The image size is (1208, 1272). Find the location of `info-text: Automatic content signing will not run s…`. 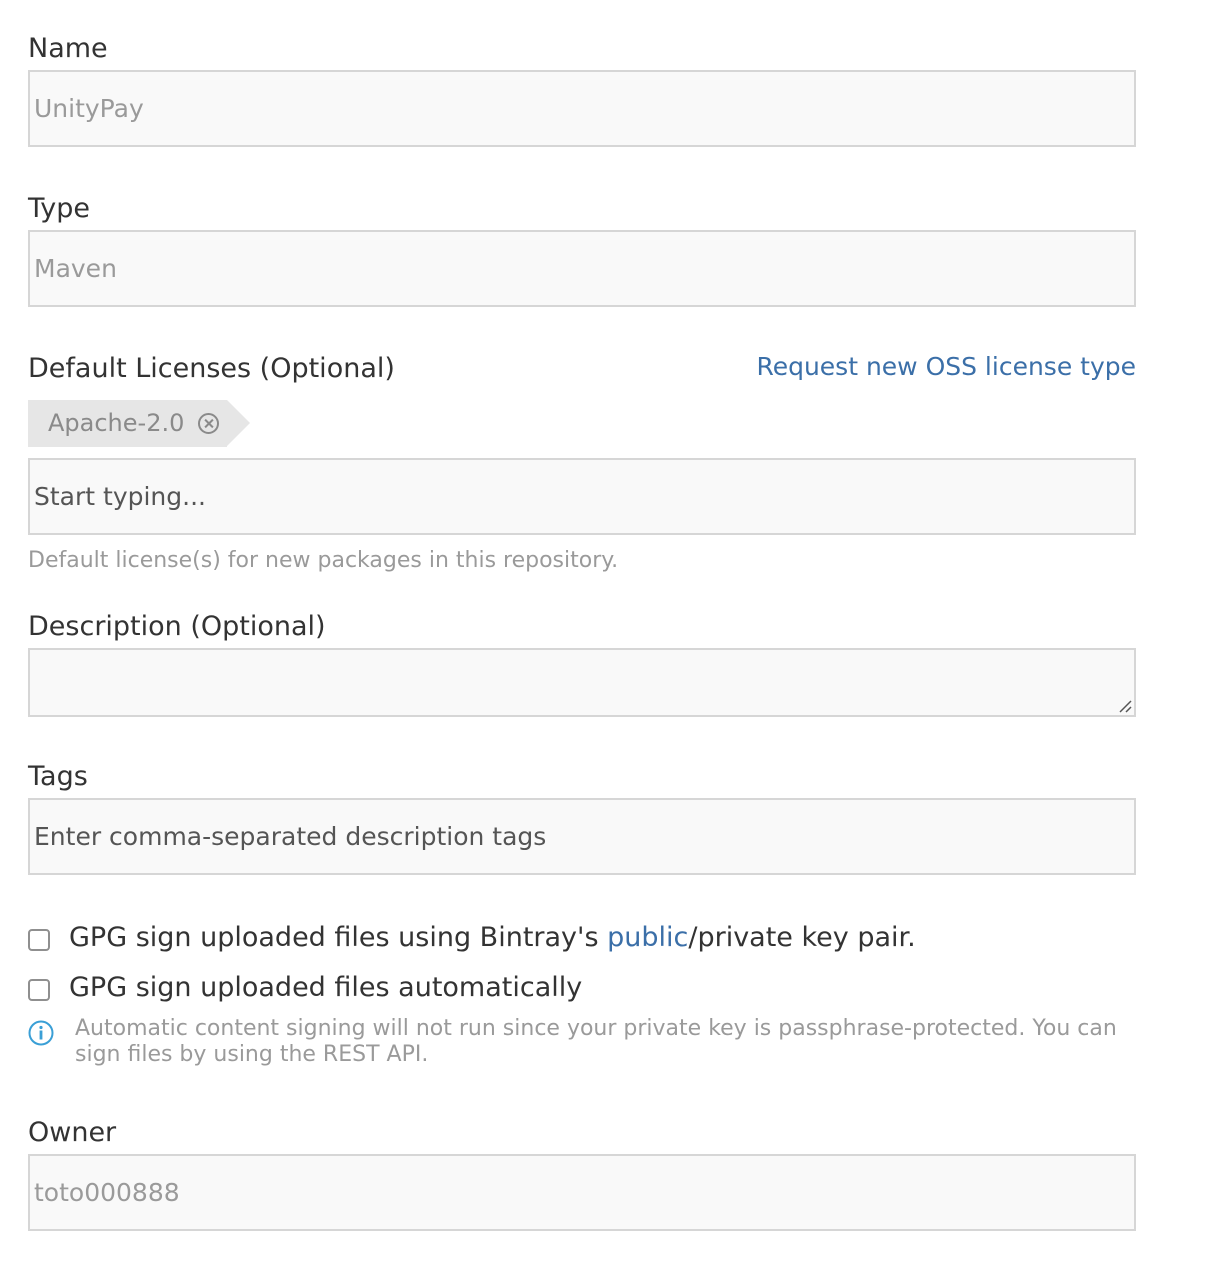

info-text: Automatic content signing will not run s… is located at coordinates (596, 1041).